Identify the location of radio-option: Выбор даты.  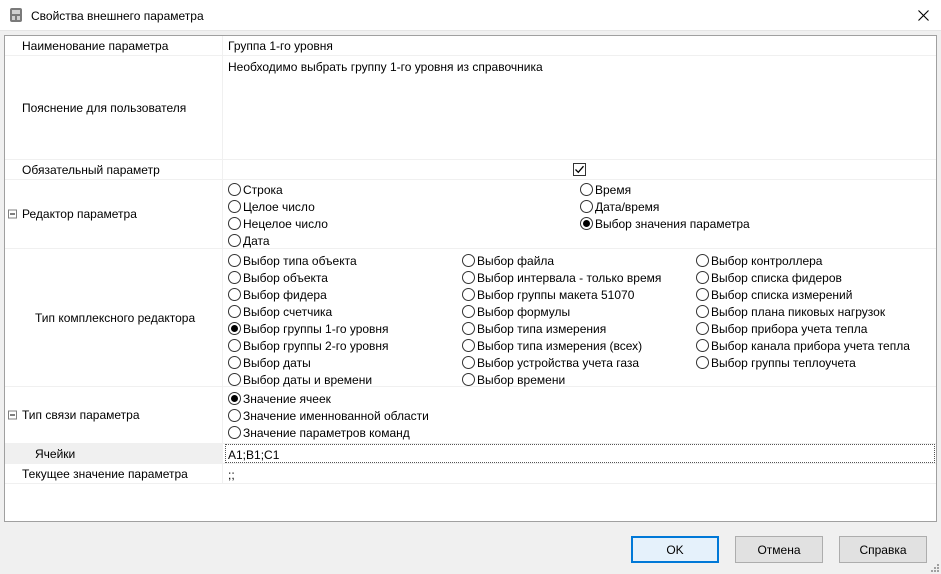
(269, 362).